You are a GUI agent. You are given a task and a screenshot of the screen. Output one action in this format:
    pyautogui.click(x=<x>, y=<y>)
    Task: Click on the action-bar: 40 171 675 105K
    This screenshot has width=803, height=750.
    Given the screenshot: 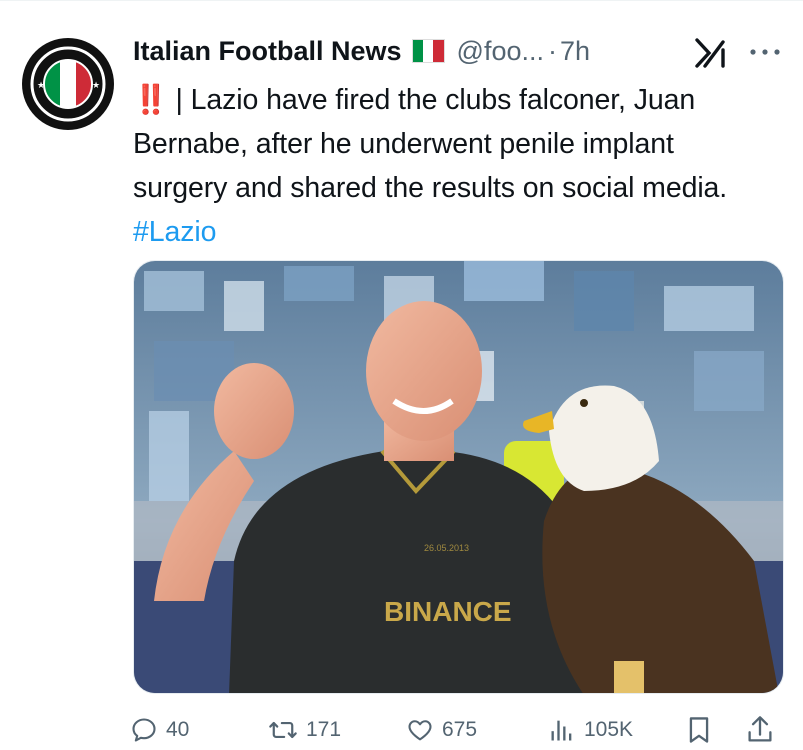 What is the action you would take?
    pyautogui.click(x=460, y=730)
    